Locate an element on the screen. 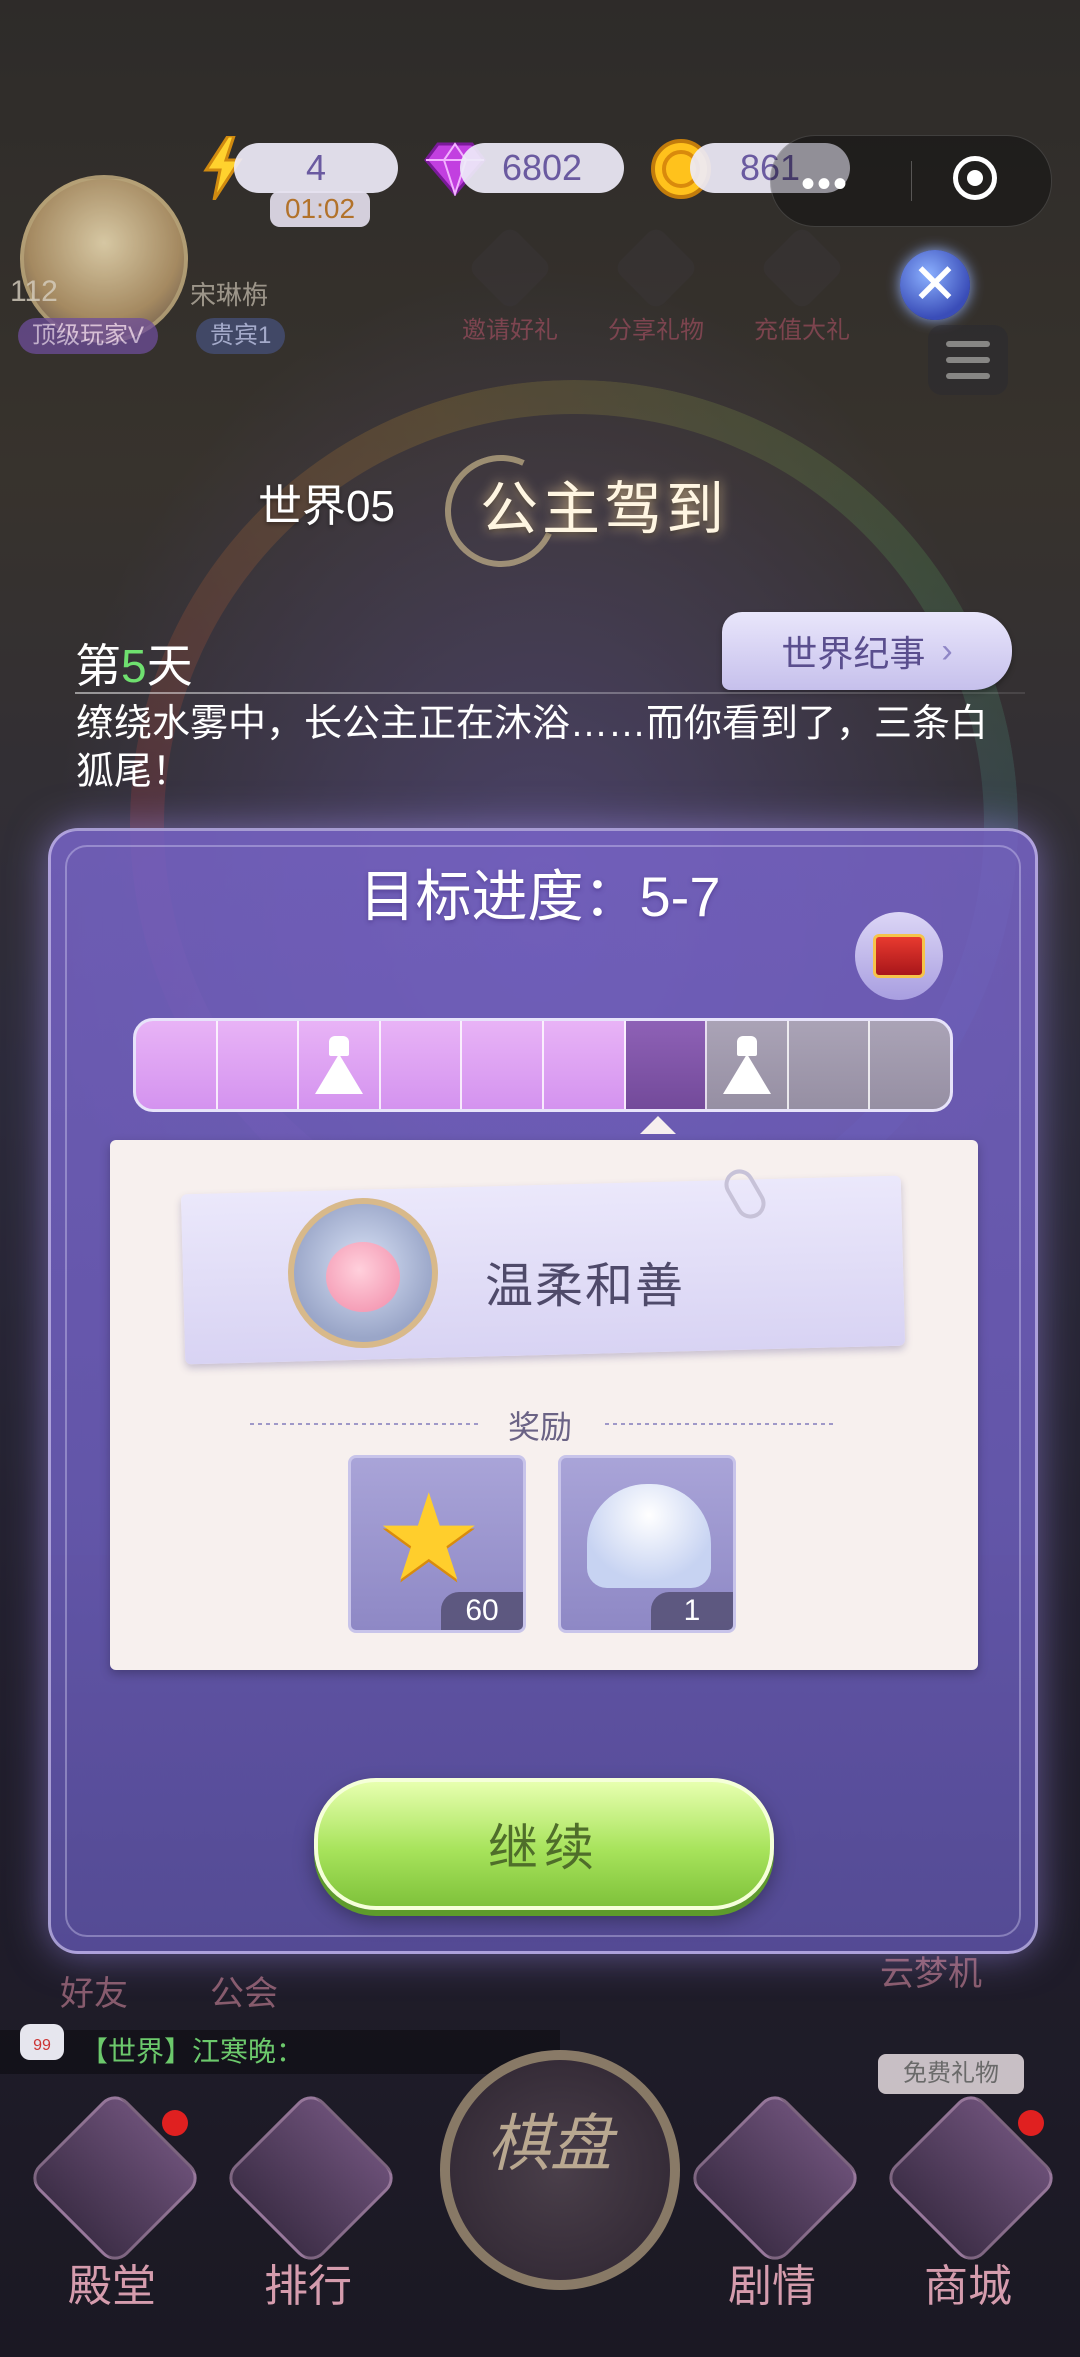 The width and height of the screenshot is (1080, 2357). nav-ranking: 排行 is located at coordinates (308, 2286).